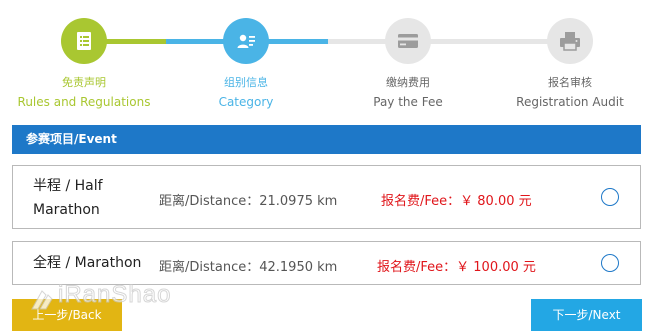 Image resolution: width=660 pixels, height=334 pixels. Describe the element at coordinates (87, 263) in the screenshot. I see `event-name: 全程 / Marathon` at that location.